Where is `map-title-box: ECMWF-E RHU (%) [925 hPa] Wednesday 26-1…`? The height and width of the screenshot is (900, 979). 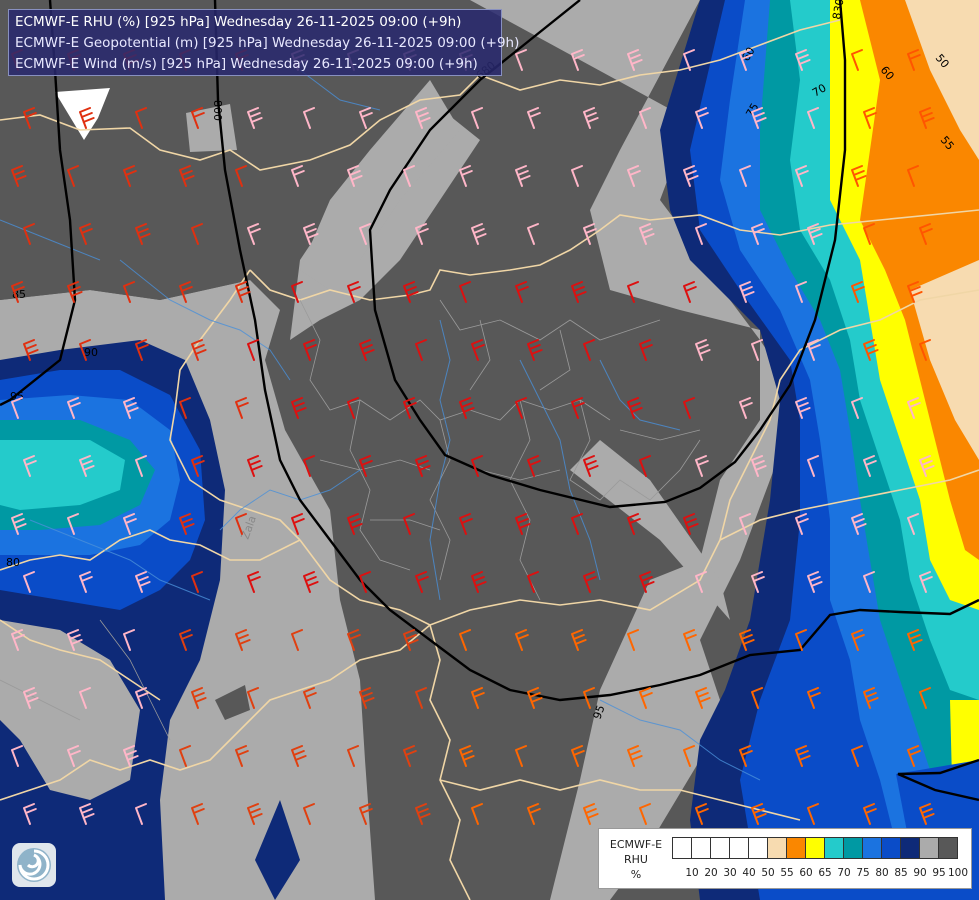 map-title-box: ECMWF-E RHU (%) [925 hPa] Wednesday 26-1… is located at coordinates (264, 42).